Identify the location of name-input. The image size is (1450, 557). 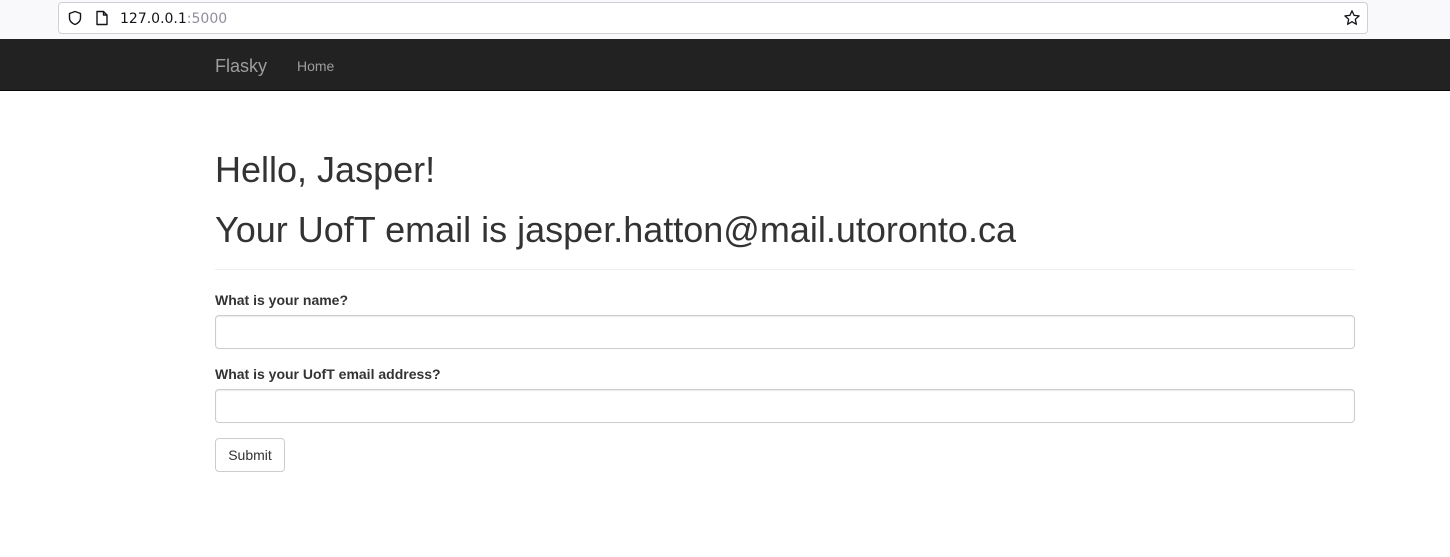
(785, 332).